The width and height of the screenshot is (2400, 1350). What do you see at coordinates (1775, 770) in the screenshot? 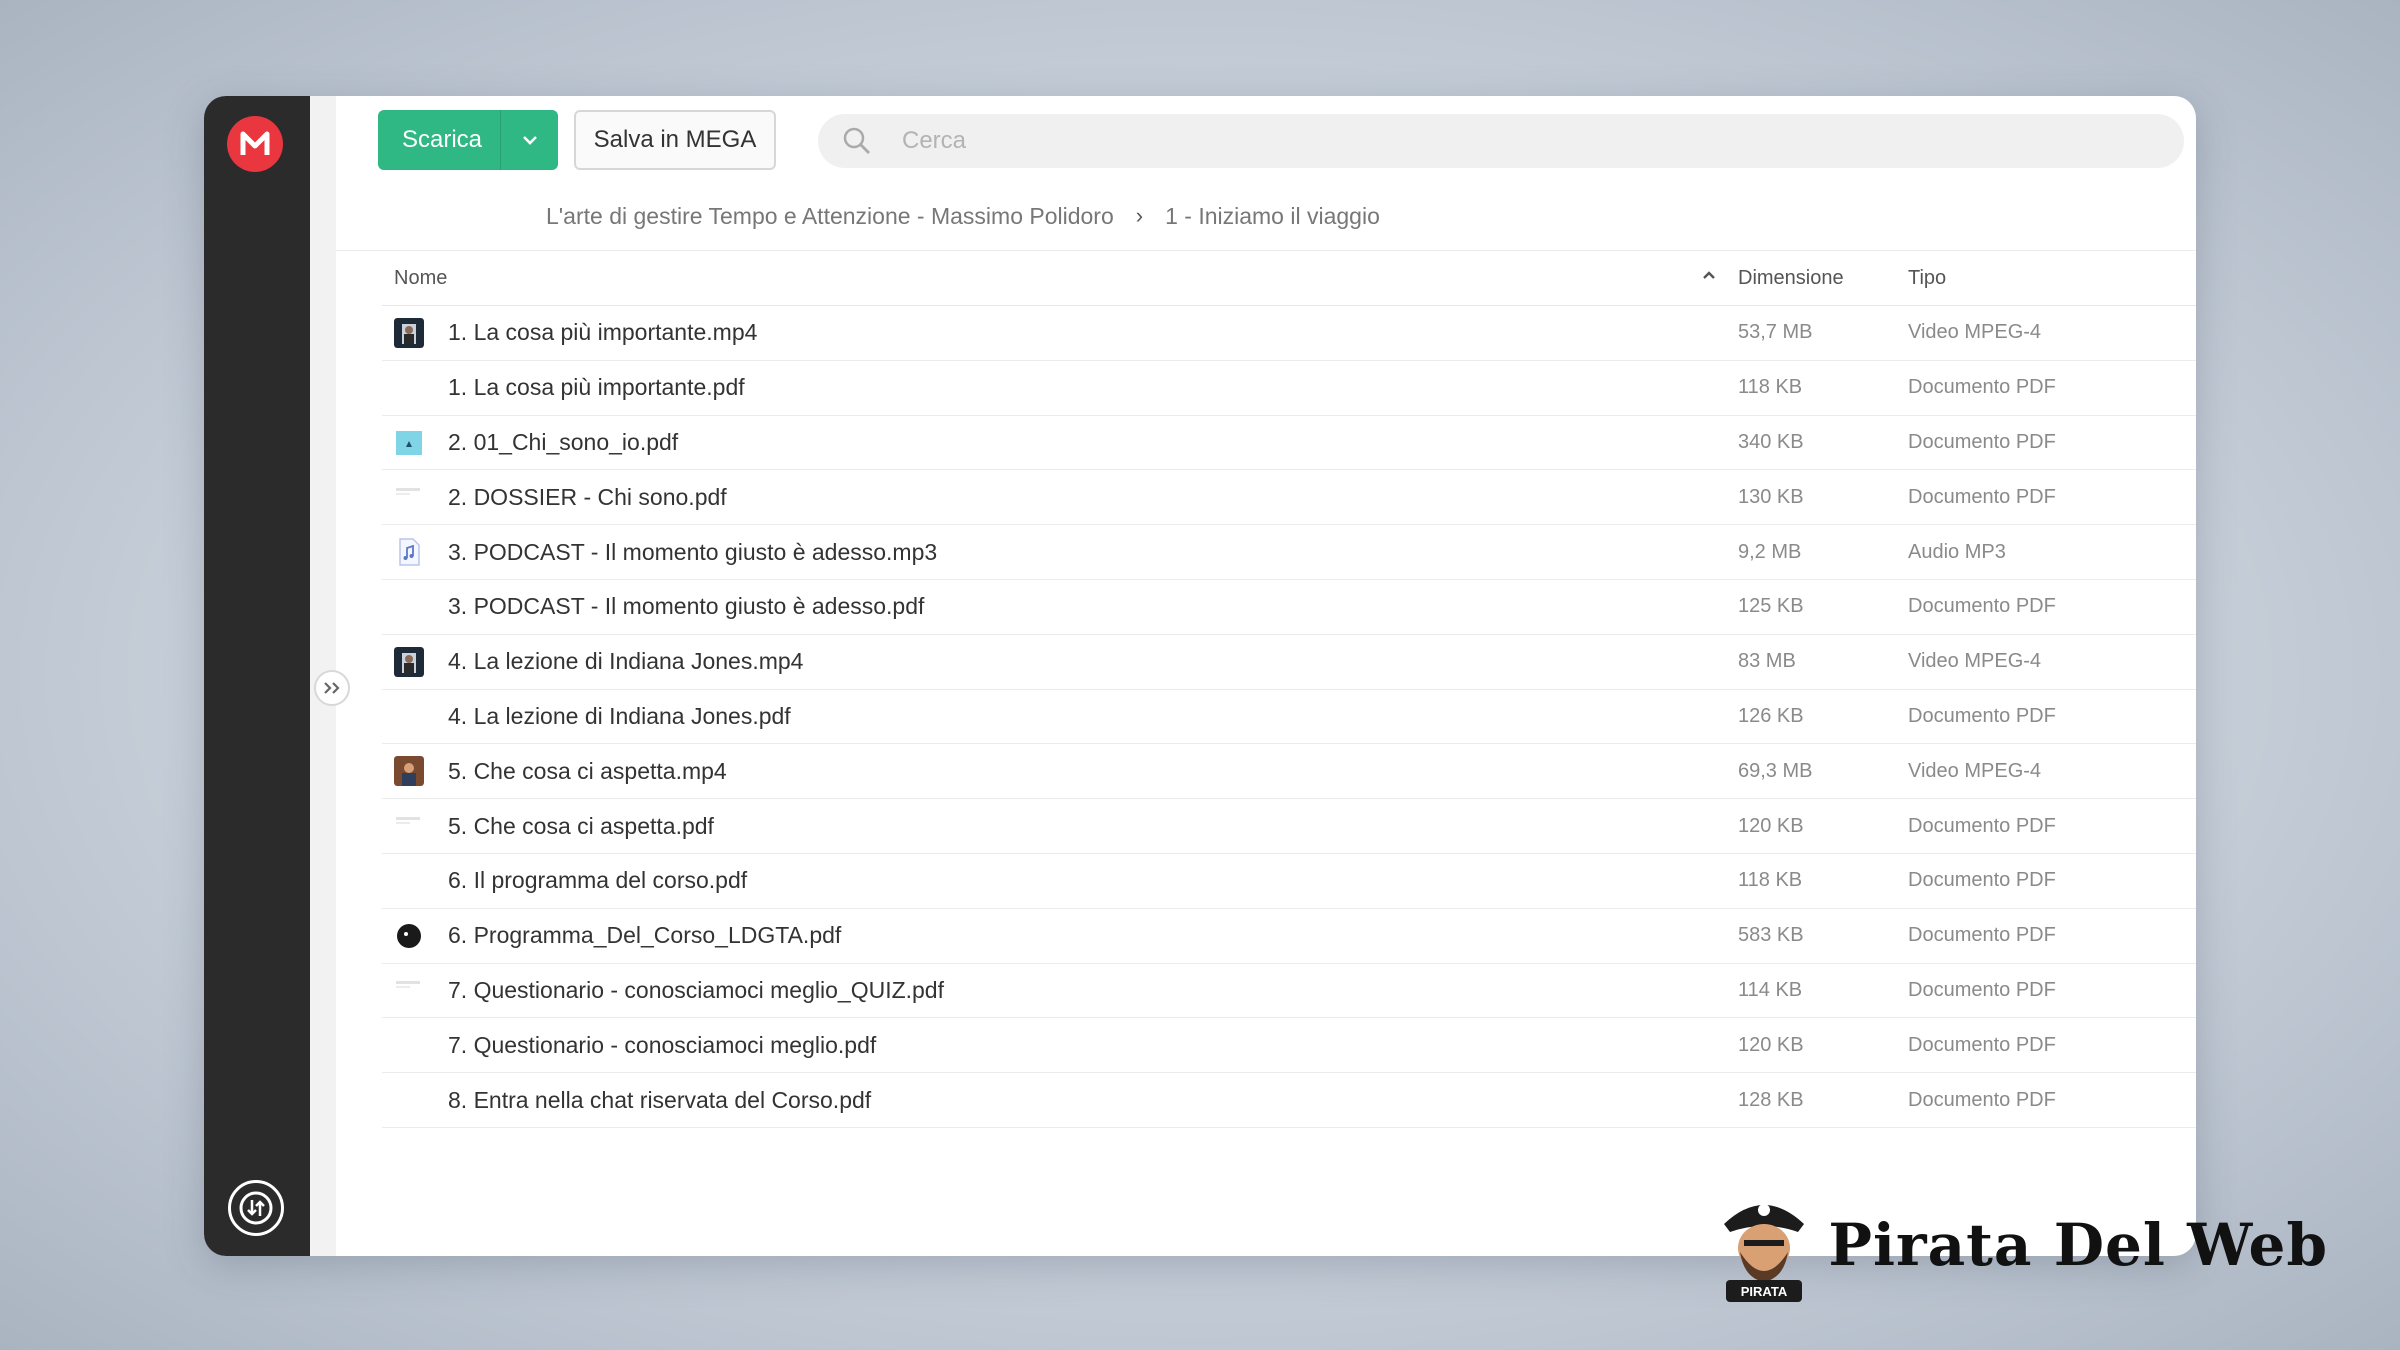
I see `file-size: 69,3 MB` at bounding box center [1775, 770].